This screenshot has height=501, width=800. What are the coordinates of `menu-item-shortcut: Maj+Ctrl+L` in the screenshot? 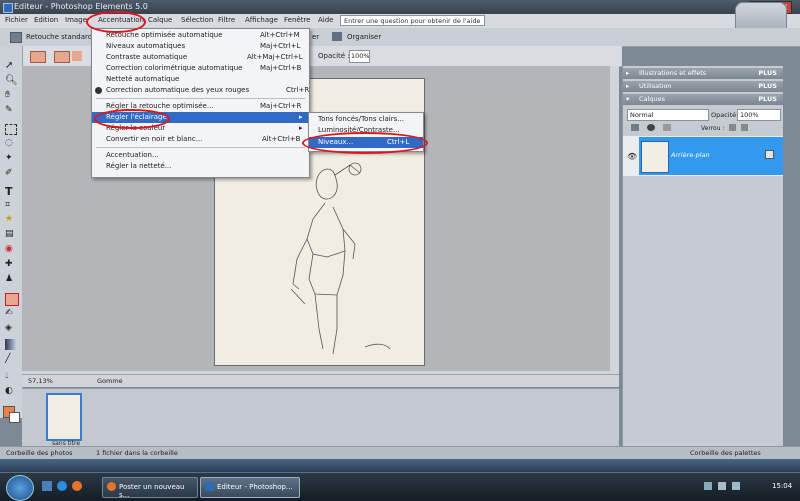 It's located at (280, 46).